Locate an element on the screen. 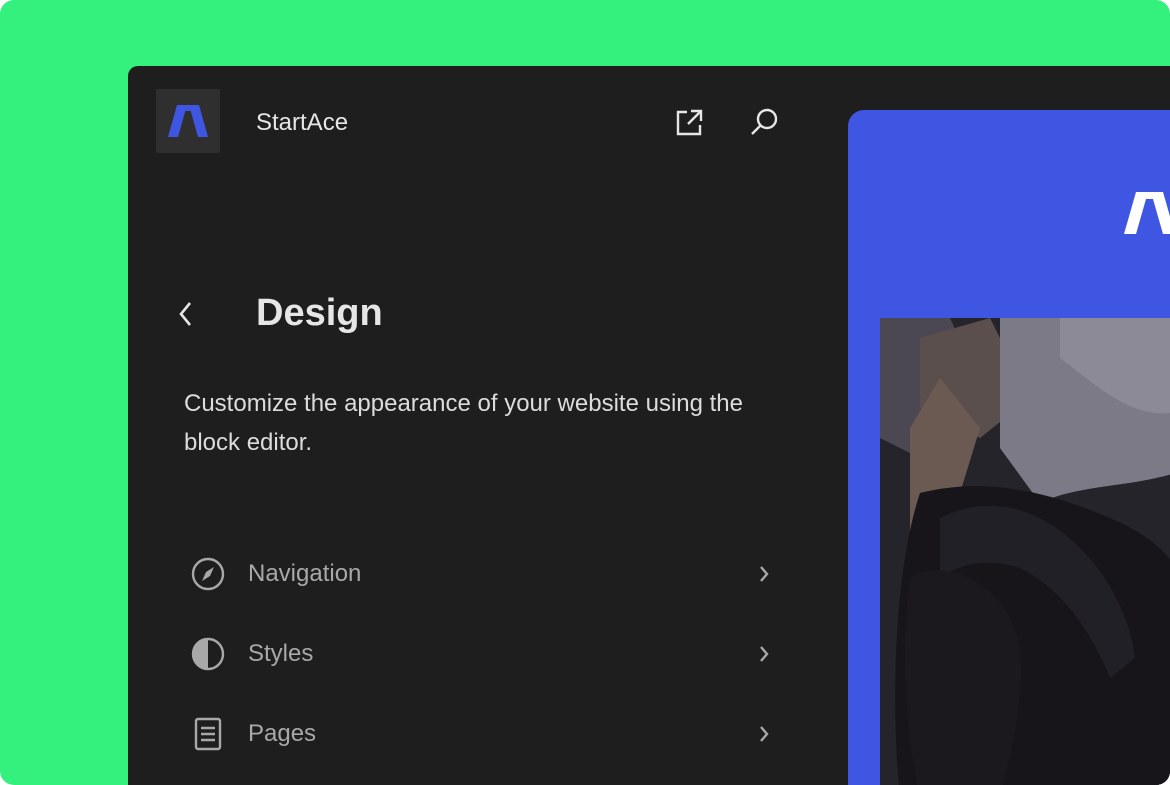 This screenshot has height=785, width=1170. menu-item-navigation: Navigation is located at coordinates (484, 574).